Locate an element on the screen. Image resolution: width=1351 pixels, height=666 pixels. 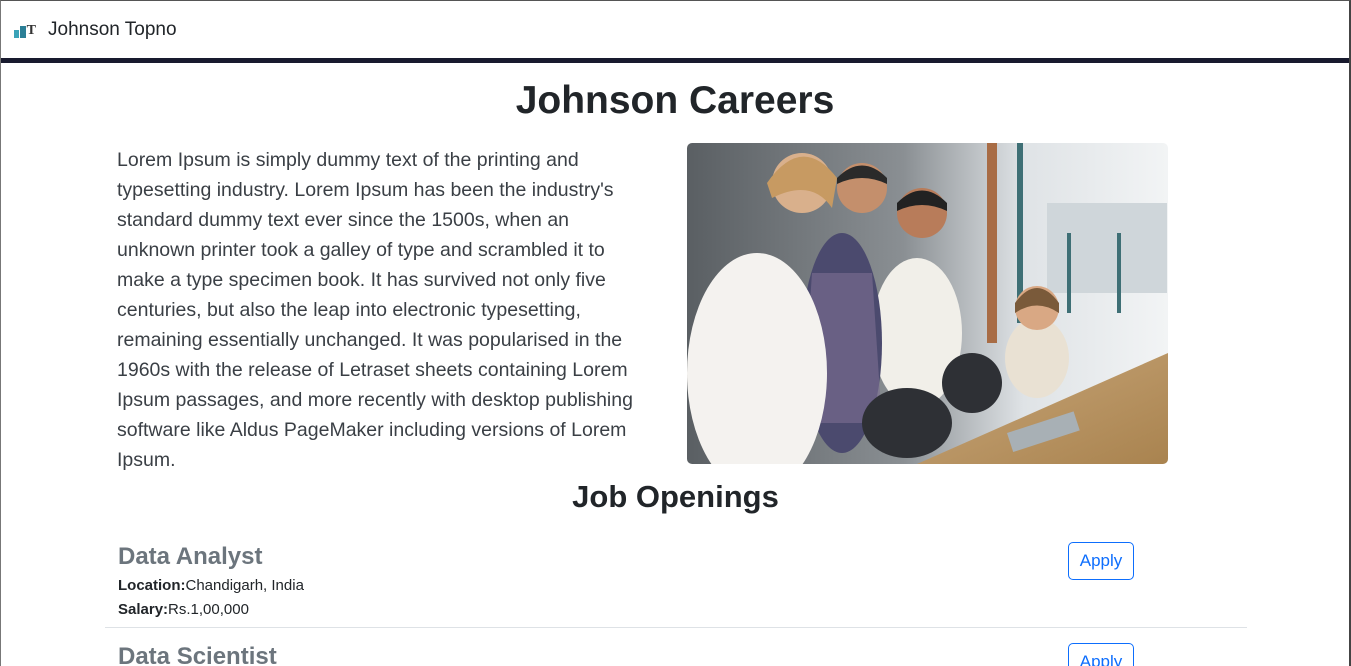
company-logo-icon: T is located at coordinates (25, 30).